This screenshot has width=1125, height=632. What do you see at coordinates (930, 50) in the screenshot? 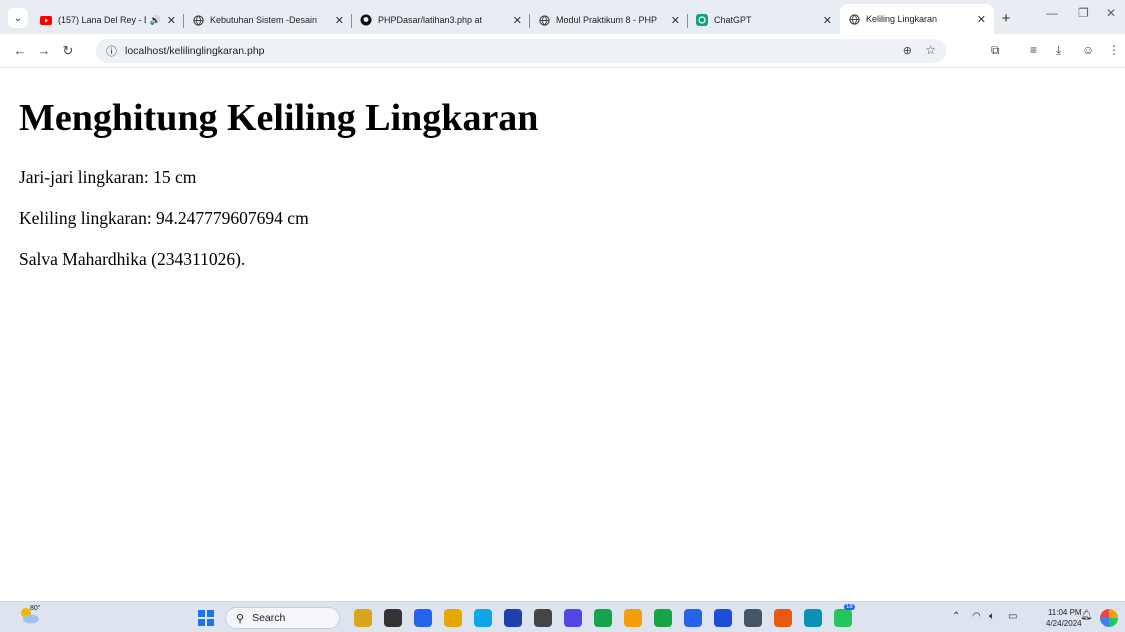
I see `bookmark-star-icon: ☆` at bounding box center [930, 50].